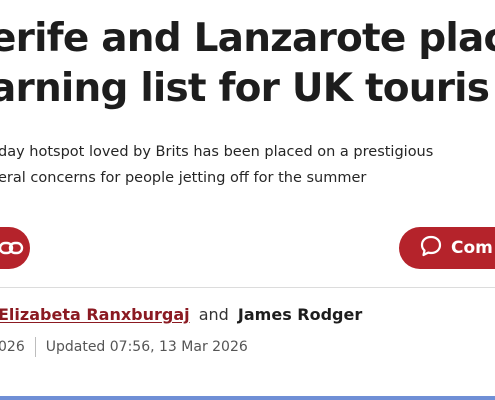 Image resolution: width=495 pixels, height=400 pixels. Describe the element at coordinates (95, 314) in the screenshot. I see `author-link: Elizabeta Ranxburgaj` at that location.